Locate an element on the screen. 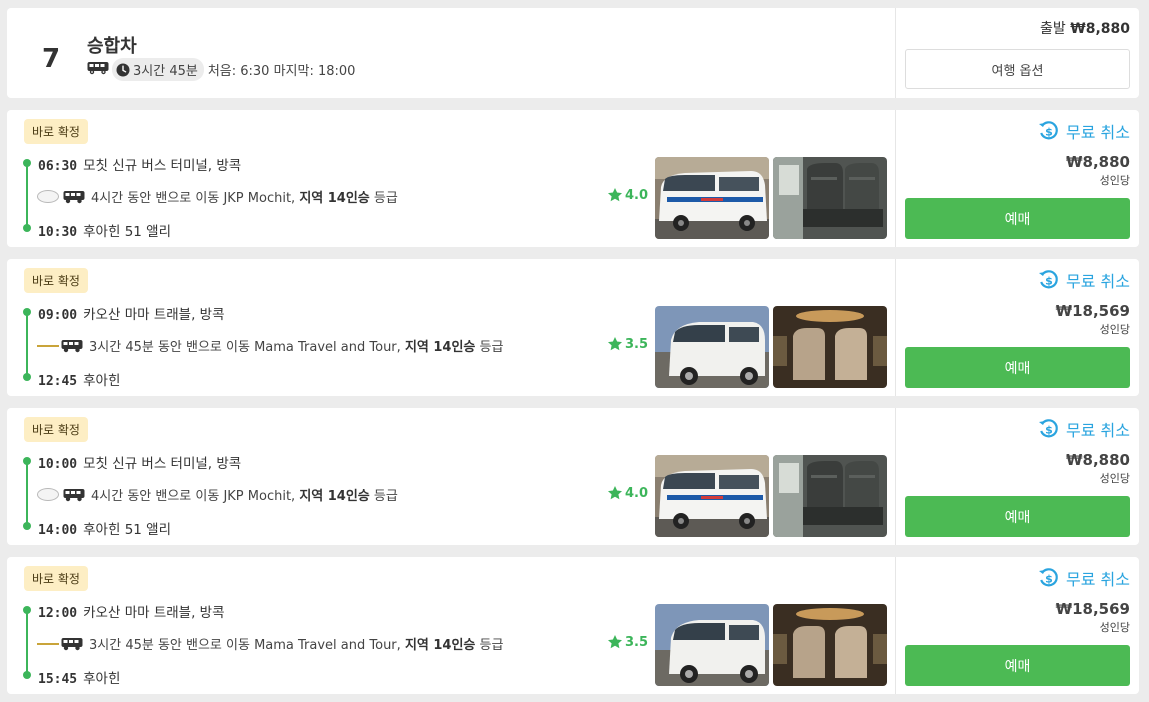  trip-description: 4시간 동안 밴으로 이동 JKP Mochit, is located at coordinates (193, 496).